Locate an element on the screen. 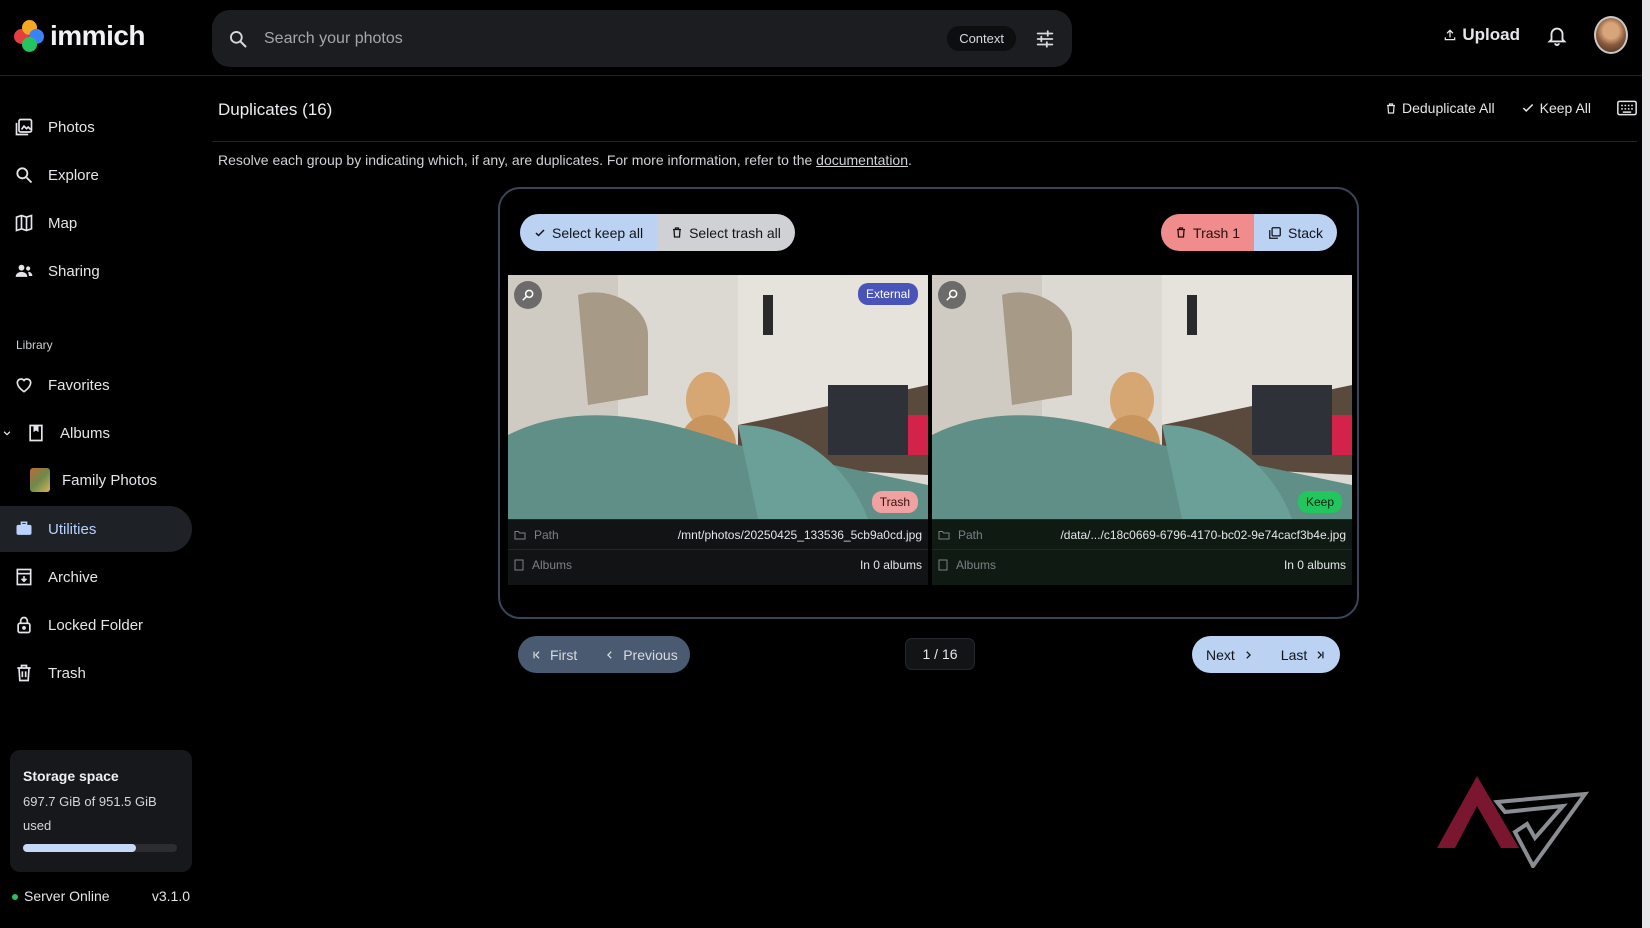 The image size is (1650, 928). folder-icon is located at coordinates (944, 534).